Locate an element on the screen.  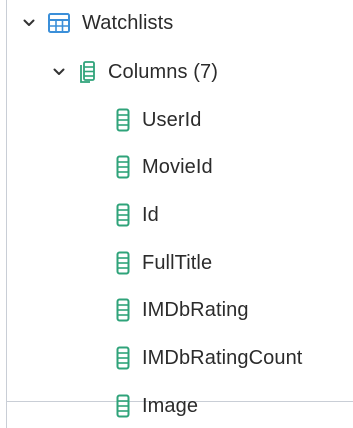
tree-node-column: MovieId is located at coordinates (164, 167).